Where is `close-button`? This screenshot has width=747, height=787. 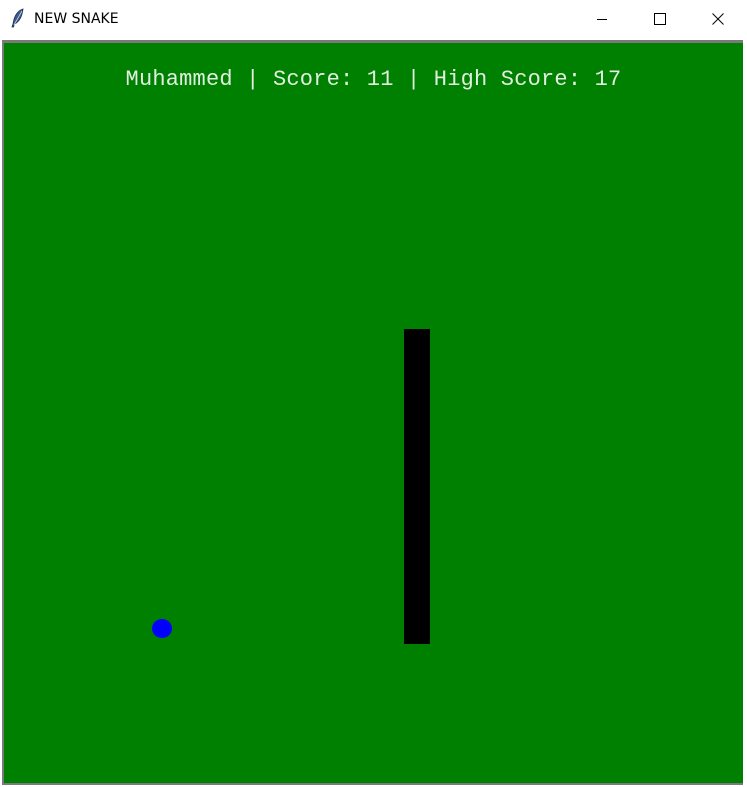
close-button is located at coordinates (718, 19).